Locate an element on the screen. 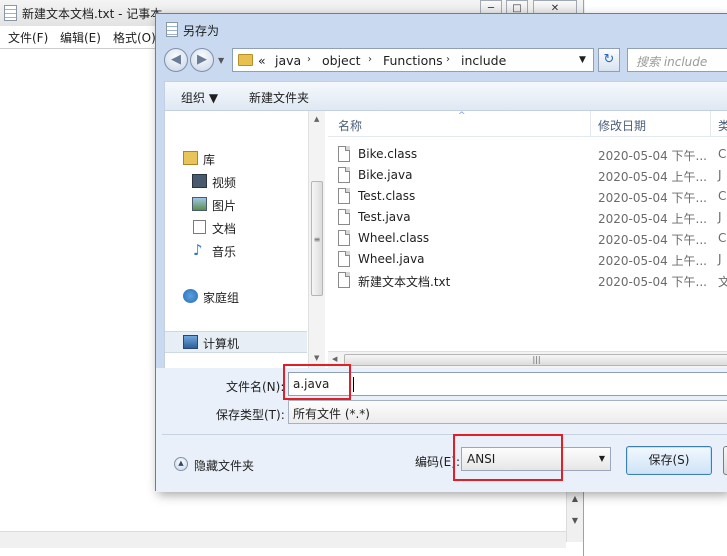 The image size is (727, 556). scrollbar-thumb: ≡ is located at coordinates (317, 238).